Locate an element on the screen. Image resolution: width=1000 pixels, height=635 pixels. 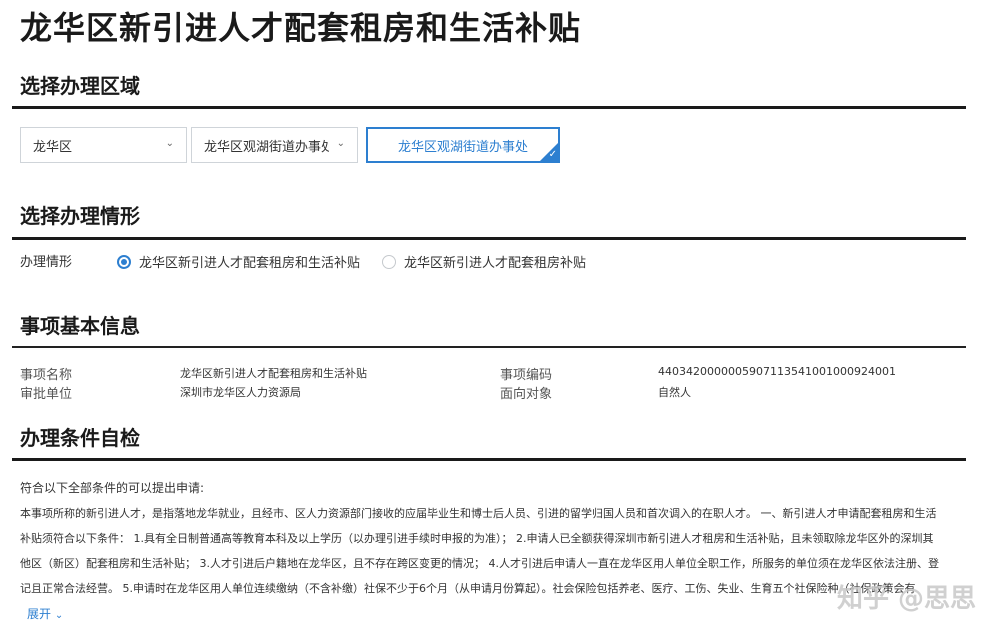
office-card-selected: 龙华区观湖街道办事处 ✓ is located at coordinates (463, 145).